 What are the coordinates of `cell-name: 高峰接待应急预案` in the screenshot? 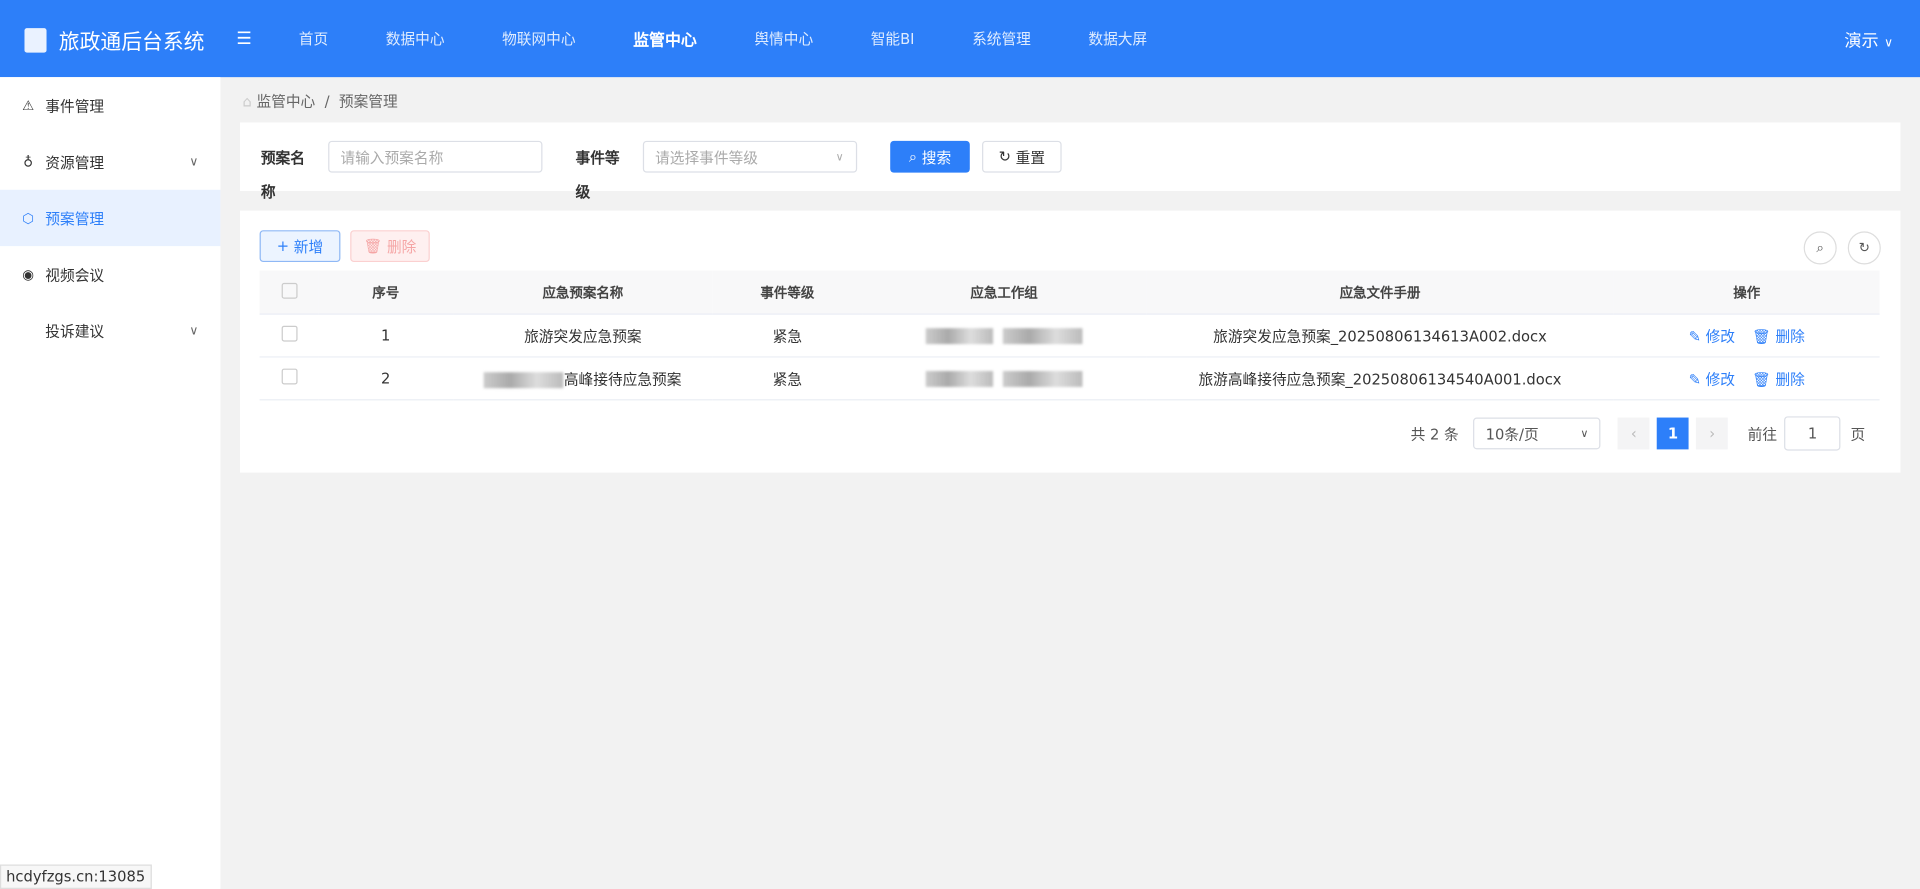 It's located at (583, 378).